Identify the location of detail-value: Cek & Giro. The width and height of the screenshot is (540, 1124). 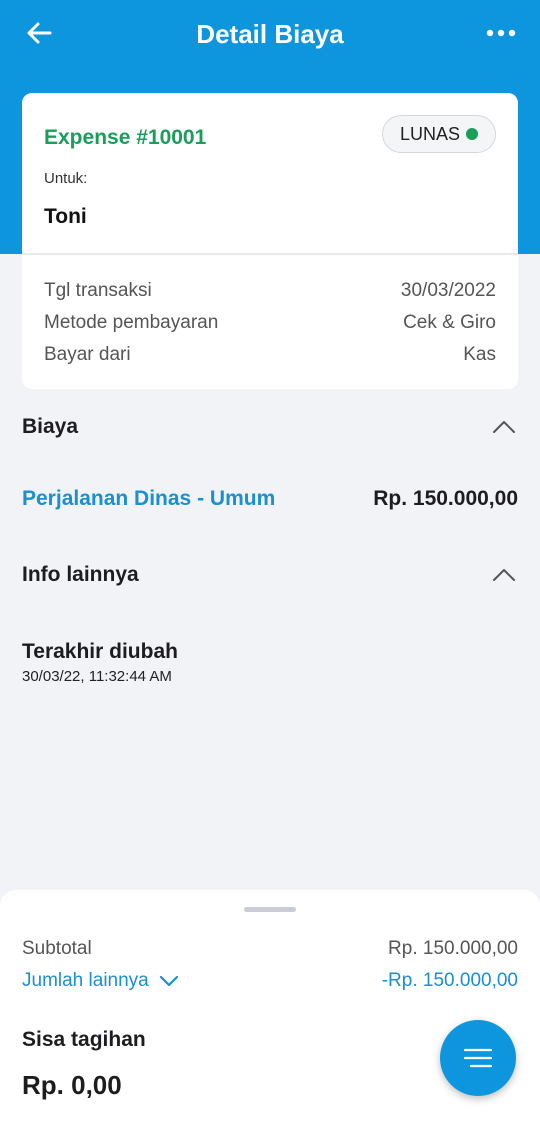
(449, 322).